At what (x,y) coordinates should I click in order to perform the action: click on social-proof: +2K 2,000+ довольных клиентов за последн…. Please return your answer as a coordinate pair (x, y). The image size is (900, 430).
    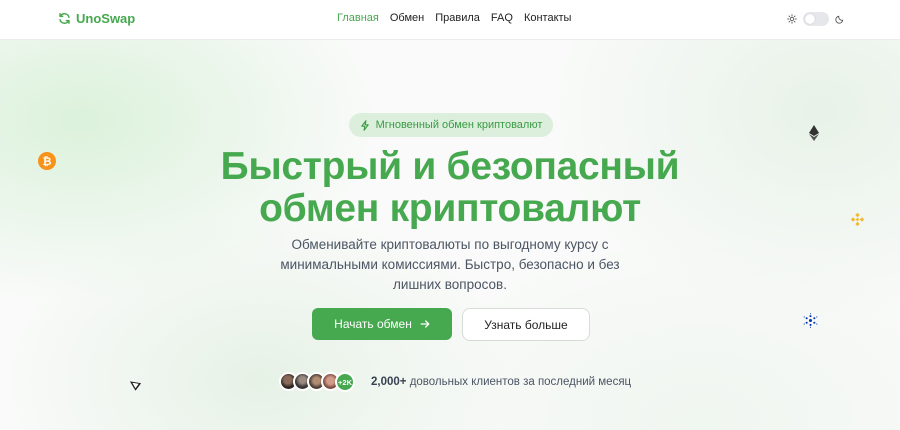
    Looking at the image, I should click on (455, 382).